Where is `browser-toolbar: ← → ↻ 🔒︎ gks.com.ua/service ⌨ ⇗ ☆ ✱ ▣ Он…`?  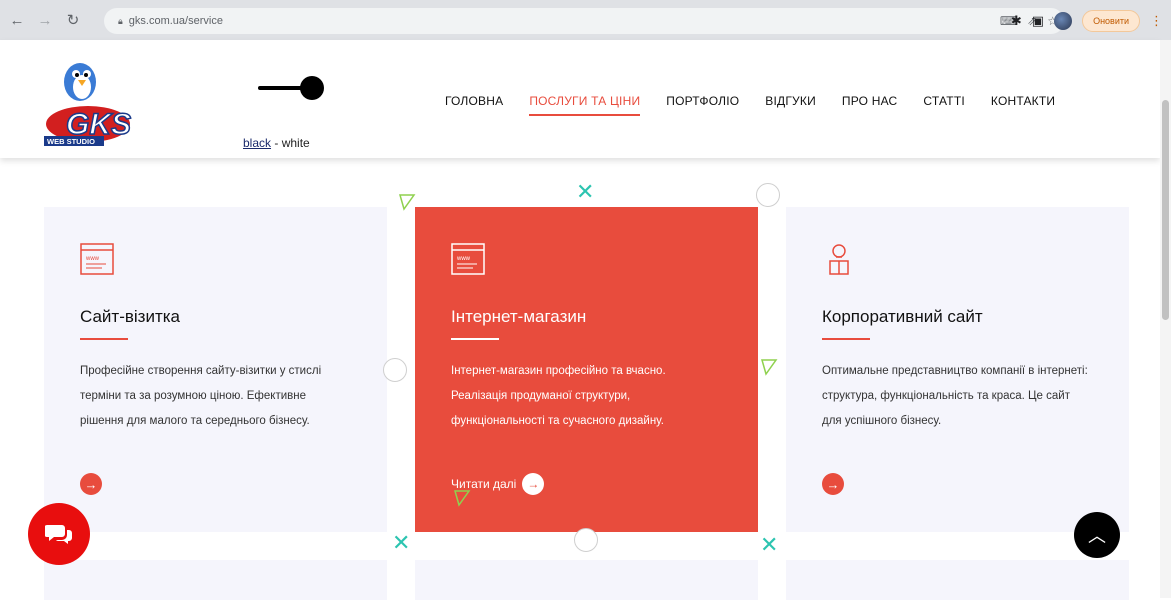 browser-toolbar: ← → ↻ 🔒︎ gks.com.ua/service ⌨ ⇗ ☆ ✱ ▣ Он… is located at coordinates (585, 20).